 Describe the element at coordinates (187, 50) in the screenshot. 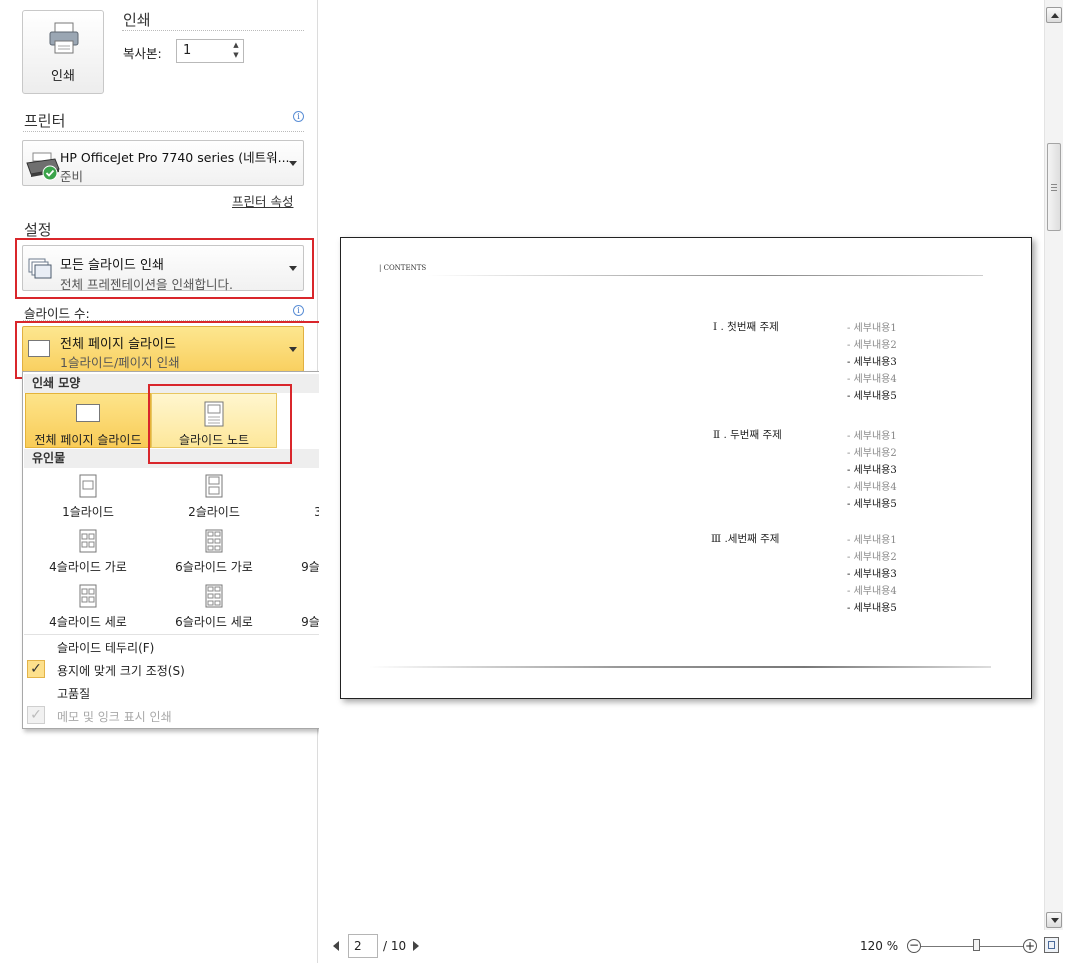

I see `copies-value: 1` at that location.